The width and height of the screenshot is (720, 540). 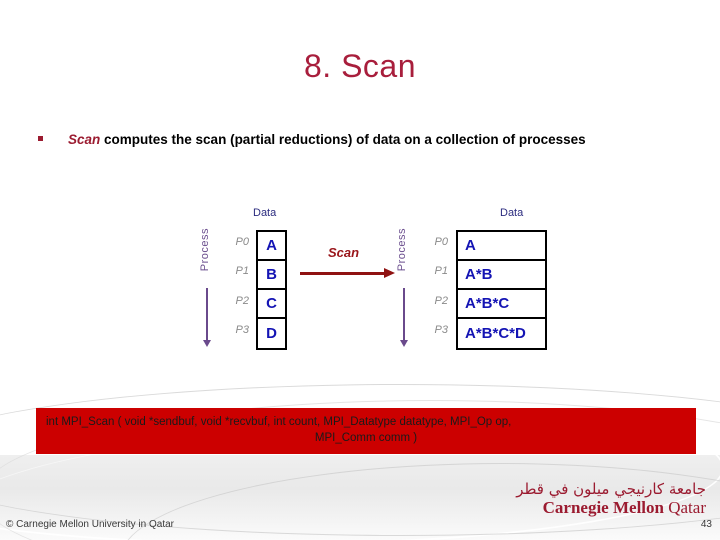 What do you see at coordinates (404, 317) in the screenshot?
I see `right-process-axis-arrow` at bounding box center [404, 317].